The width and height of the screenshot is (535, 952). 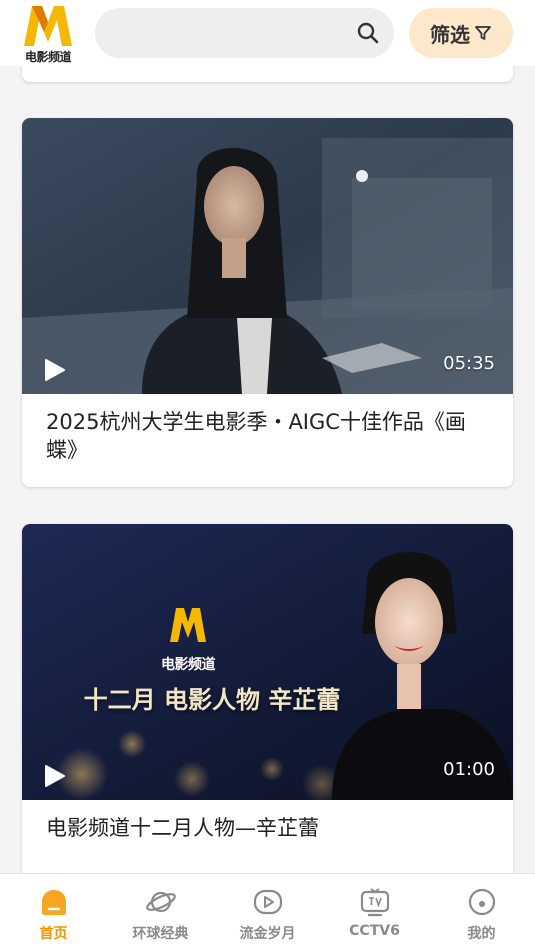 I want to click on video-duration: 01:00, so click(x=469, y=769).